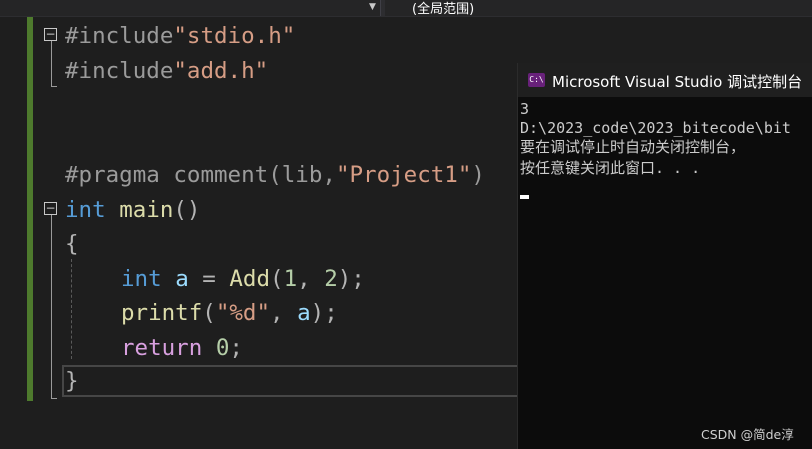 This screenshot has height=449, width=812. What do you see at coordinates (290, 279) in the screenshot?
I see `number-literal: 1` at bounding box center [290, 279].